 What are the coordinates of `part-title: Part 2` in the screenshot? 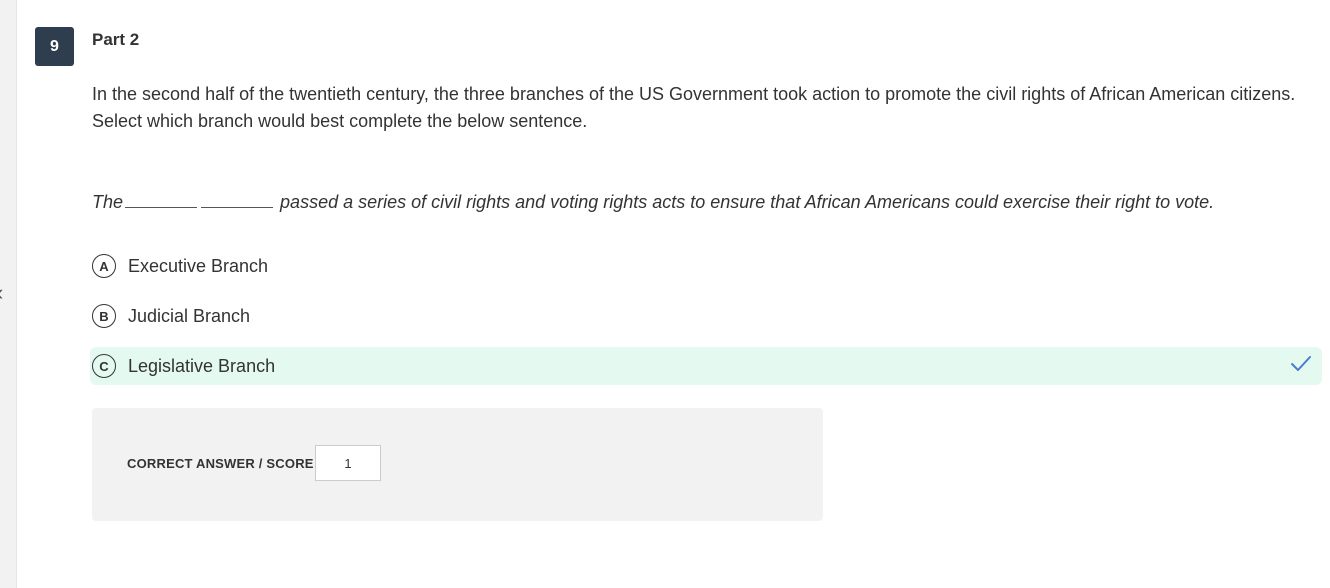 It's located at (116, 39).